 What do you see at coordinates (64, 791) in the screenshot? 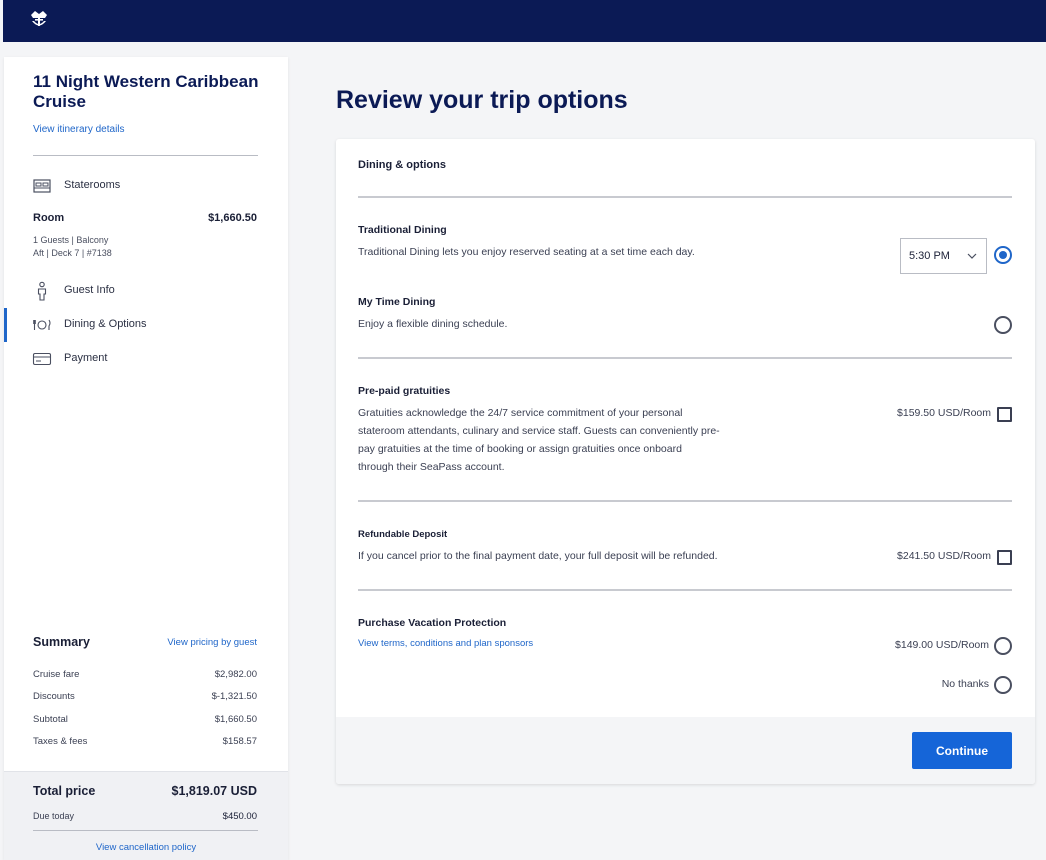
I see `total-price-label: Total price` at bounding box center [64, 791].